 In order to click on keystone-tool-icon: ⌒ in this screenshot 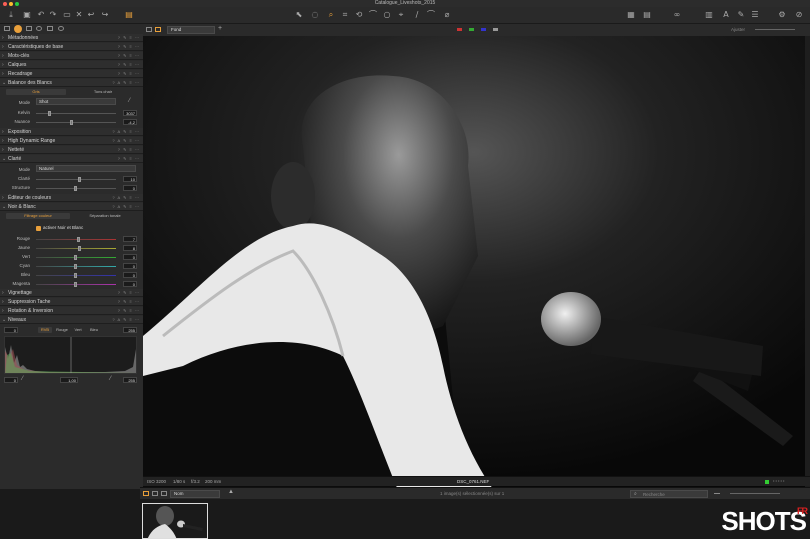, I will do `click(373, 15)`.